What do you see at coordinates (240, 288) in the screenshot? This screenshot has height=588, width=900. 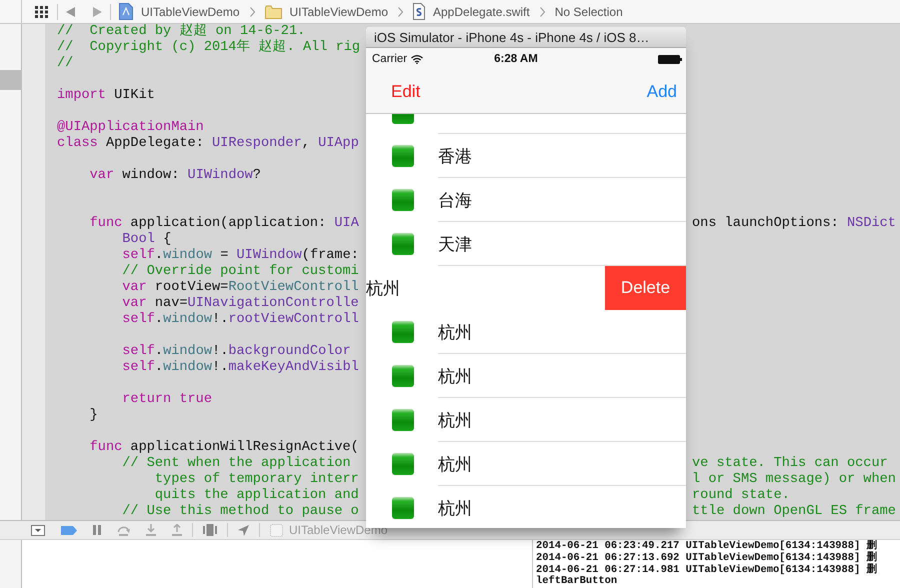 I see `code-line: var rootView=RootViewControll` at bounding box center [240, 288].